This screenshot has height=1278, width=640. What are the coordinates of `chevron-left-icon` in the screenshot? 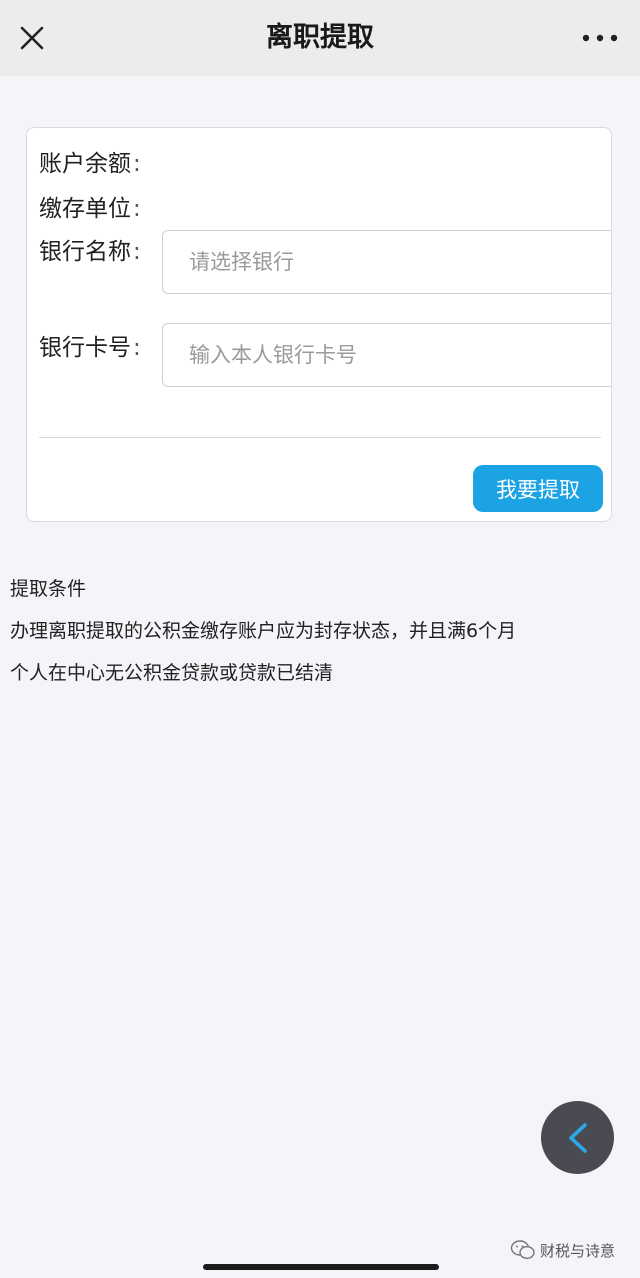 It's located at (578, 1138).